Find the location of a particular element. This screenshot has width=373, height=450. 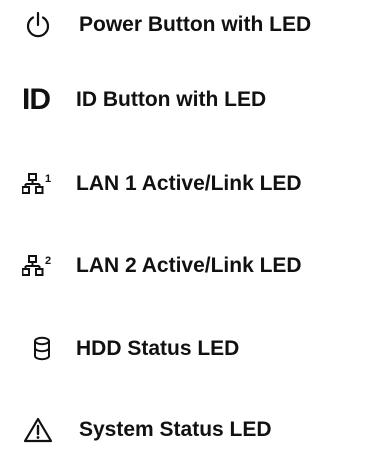

legend-label: HDD Status LED is located at coordinates (158, 348).